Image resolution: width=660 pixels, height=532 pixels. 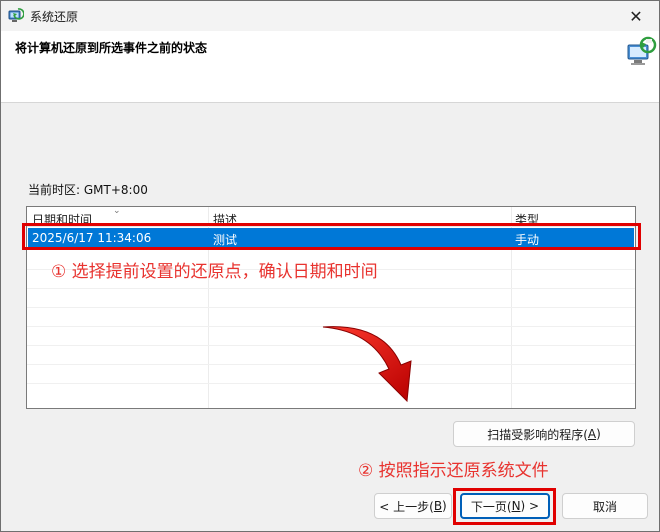 What do you see at coordinates (367, 364) in the screenshot?
I see `red-arrow-icon` at bounding box center [367, 364].